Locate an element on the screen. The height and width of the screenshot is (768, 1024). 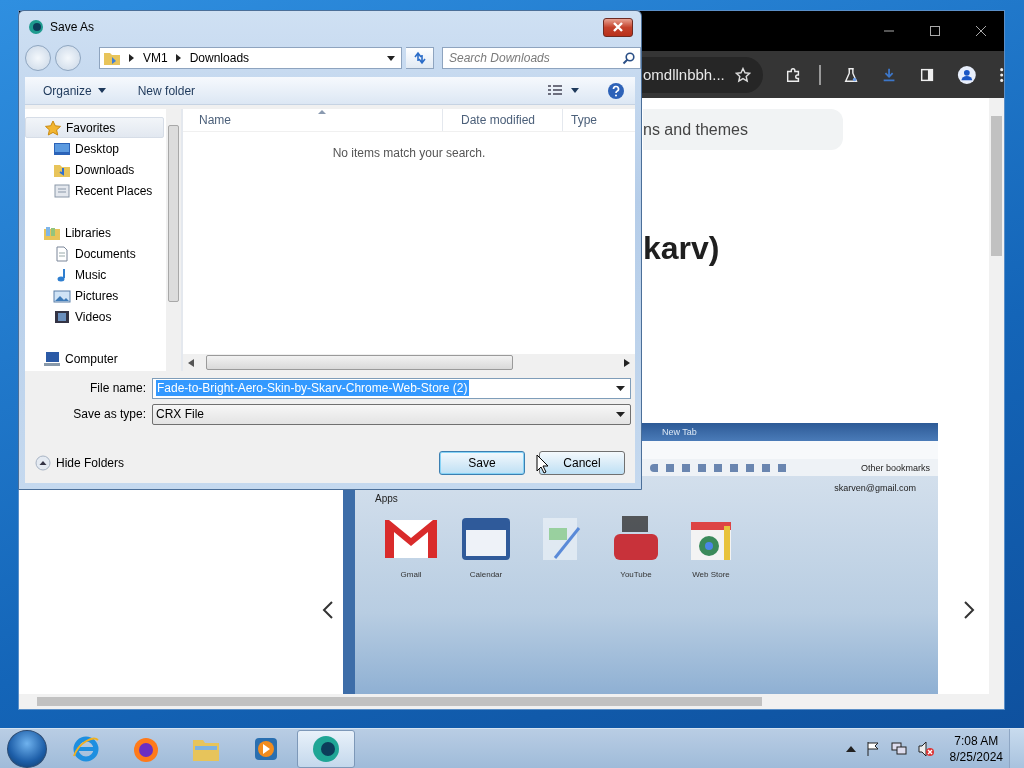
monitor-icon is located at coordinates (62, 148).